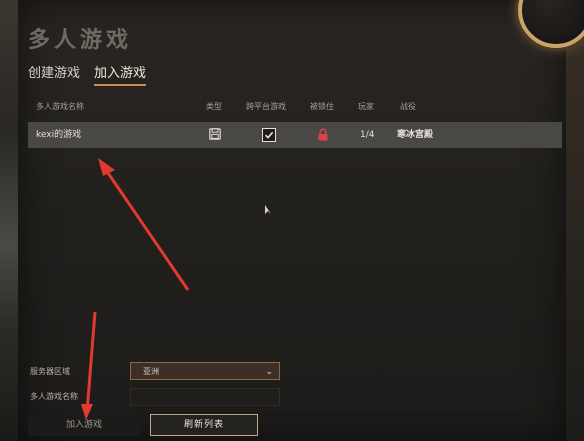 This screenshot has width=584, height=441. Describe the element at coordinates (60, 106) in the screenshot. I see `column-header-name: 多人游戏名称` at that location.